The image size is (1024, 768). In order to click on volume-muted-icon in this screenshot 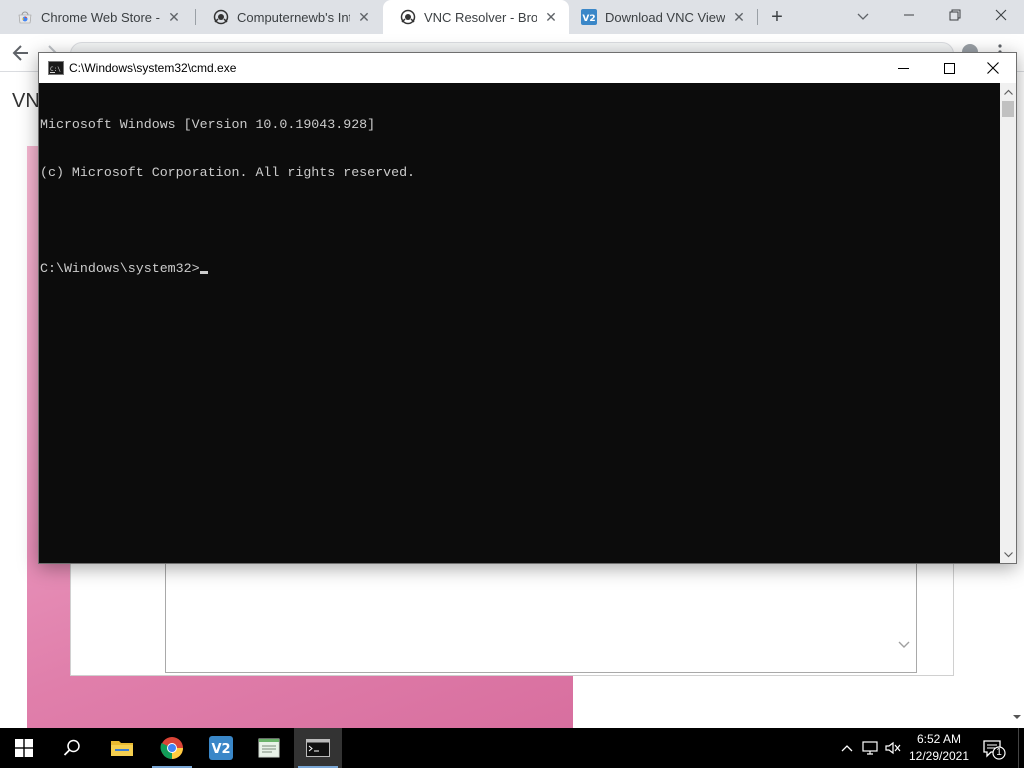, I will do `click(893, 748)`.